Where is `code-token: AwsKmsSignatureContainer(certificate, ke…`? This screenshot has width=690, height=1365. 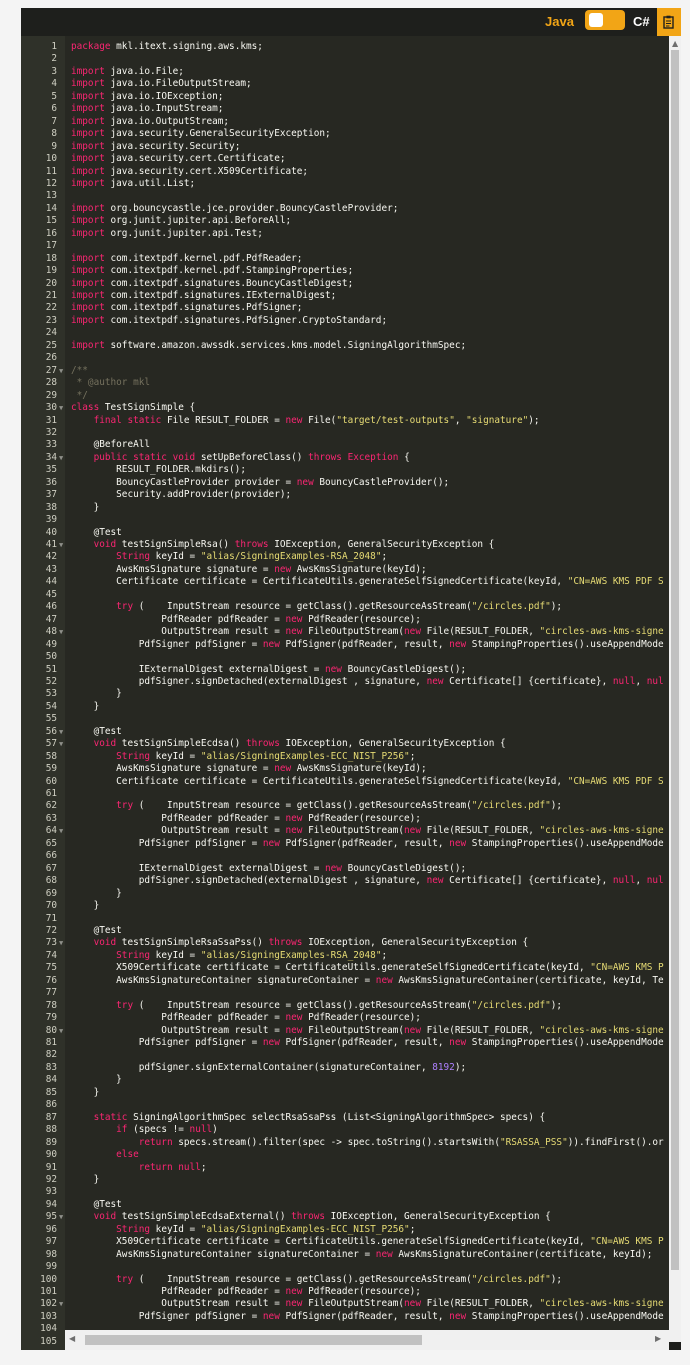 code-token: AwsKmsSignatureContainer(certificate, ke… is located at coordinates (528, 980).